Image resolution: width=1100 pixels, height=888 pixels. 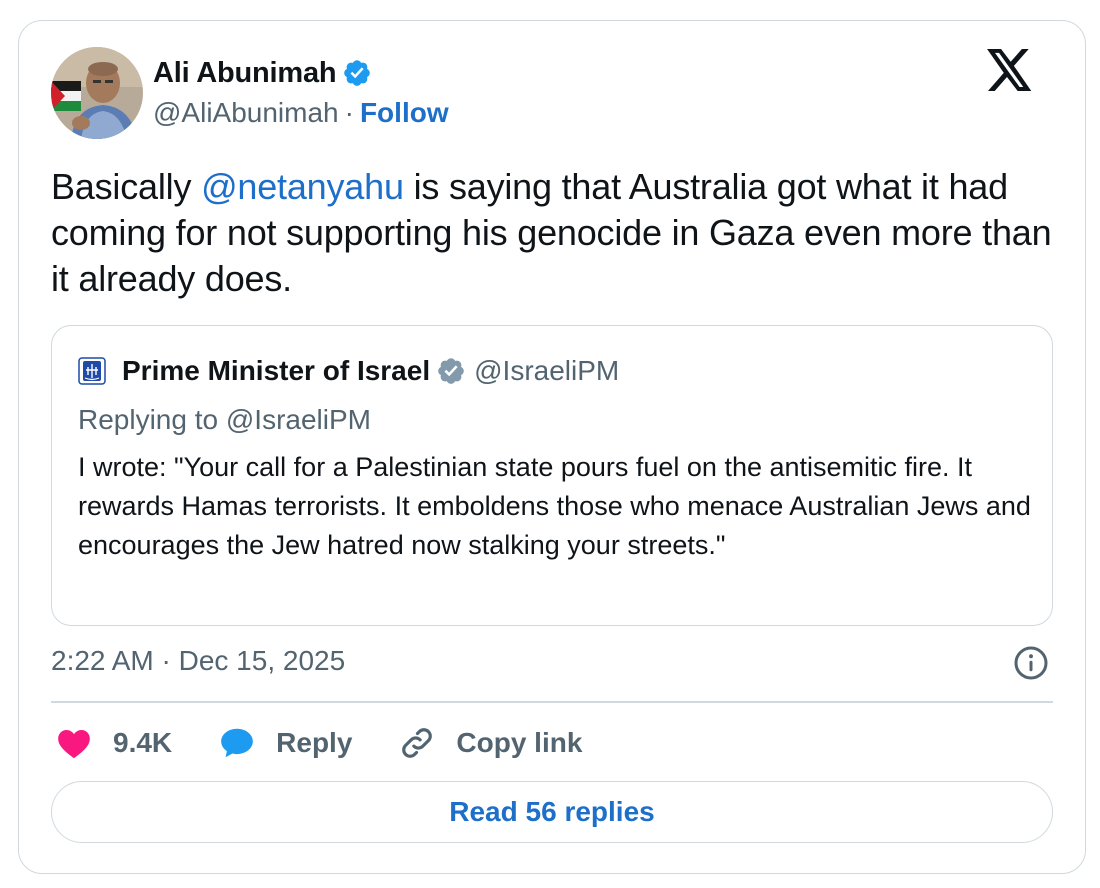 I want to click on speech-bubble-icon, so click(x=237, y=743).